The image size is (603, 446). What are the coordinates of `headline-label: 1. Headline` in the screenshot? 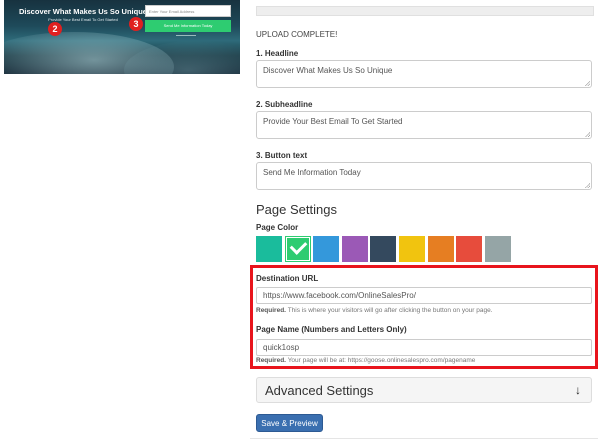 It's located at (277, 53).